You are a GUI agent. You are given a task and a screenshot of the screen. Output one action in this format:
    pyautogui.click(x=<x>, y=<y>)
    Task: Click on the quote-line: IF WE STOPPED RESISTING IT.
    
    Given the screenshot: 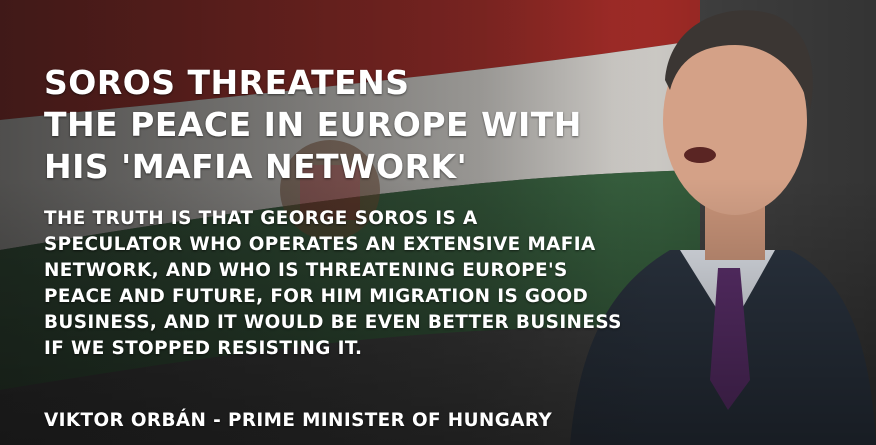 What is the action you would take?
    pyautogui.click(x=203, y=348)
    